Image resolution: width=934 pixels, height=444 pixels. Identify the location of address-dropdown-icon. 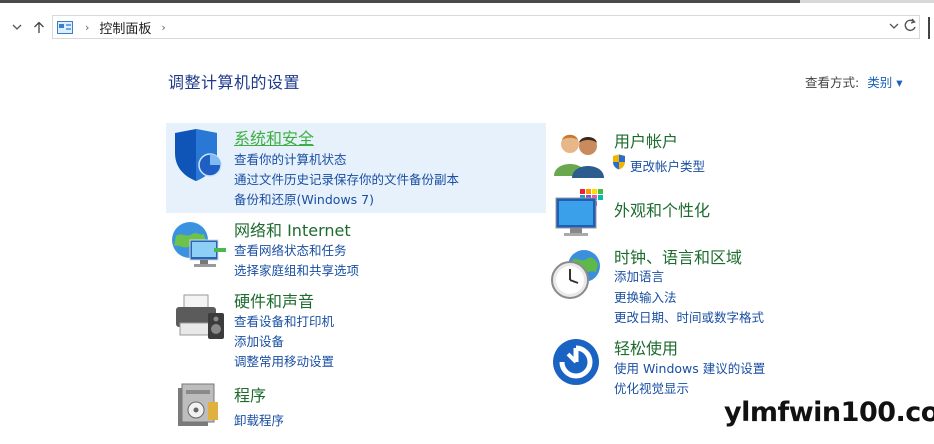
(894, 26).